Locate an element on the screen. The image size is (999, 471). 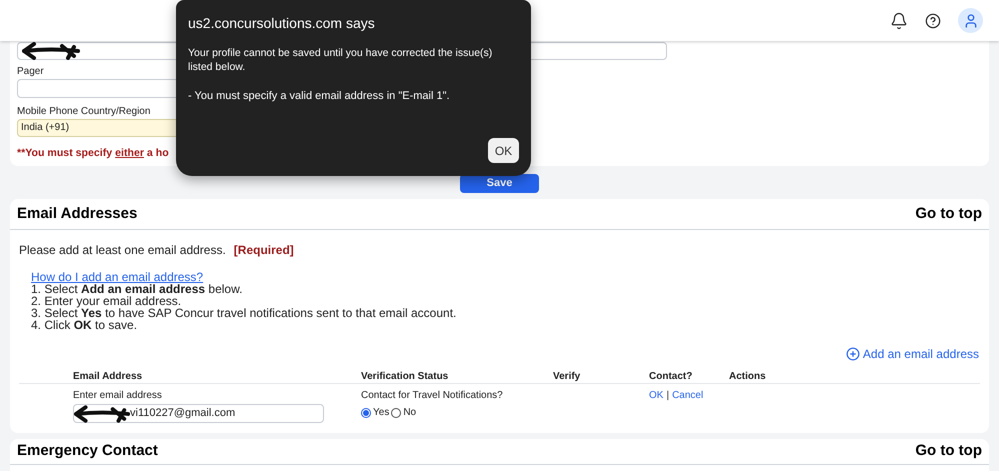
column-header: Verify is located at coordinates (567, 376).